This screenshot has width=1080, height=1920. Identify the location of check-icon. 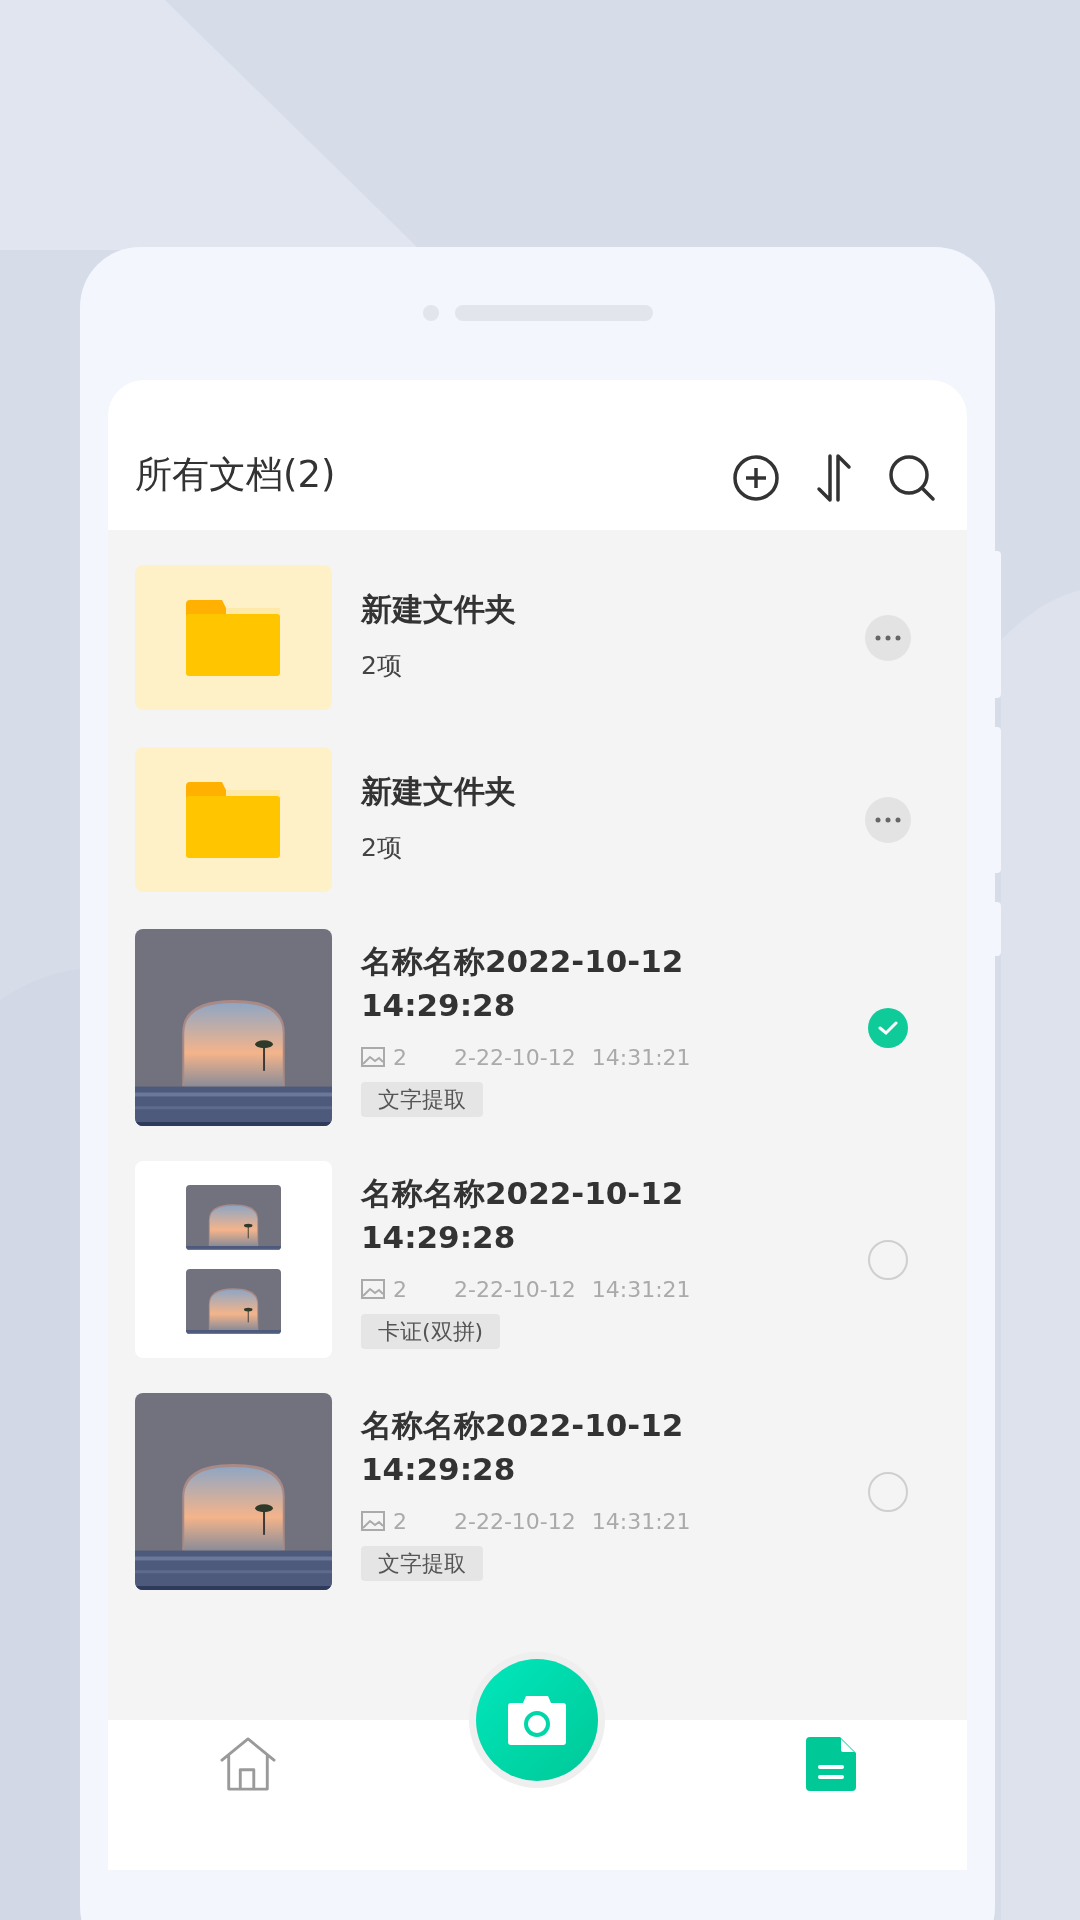
(888, 1027).